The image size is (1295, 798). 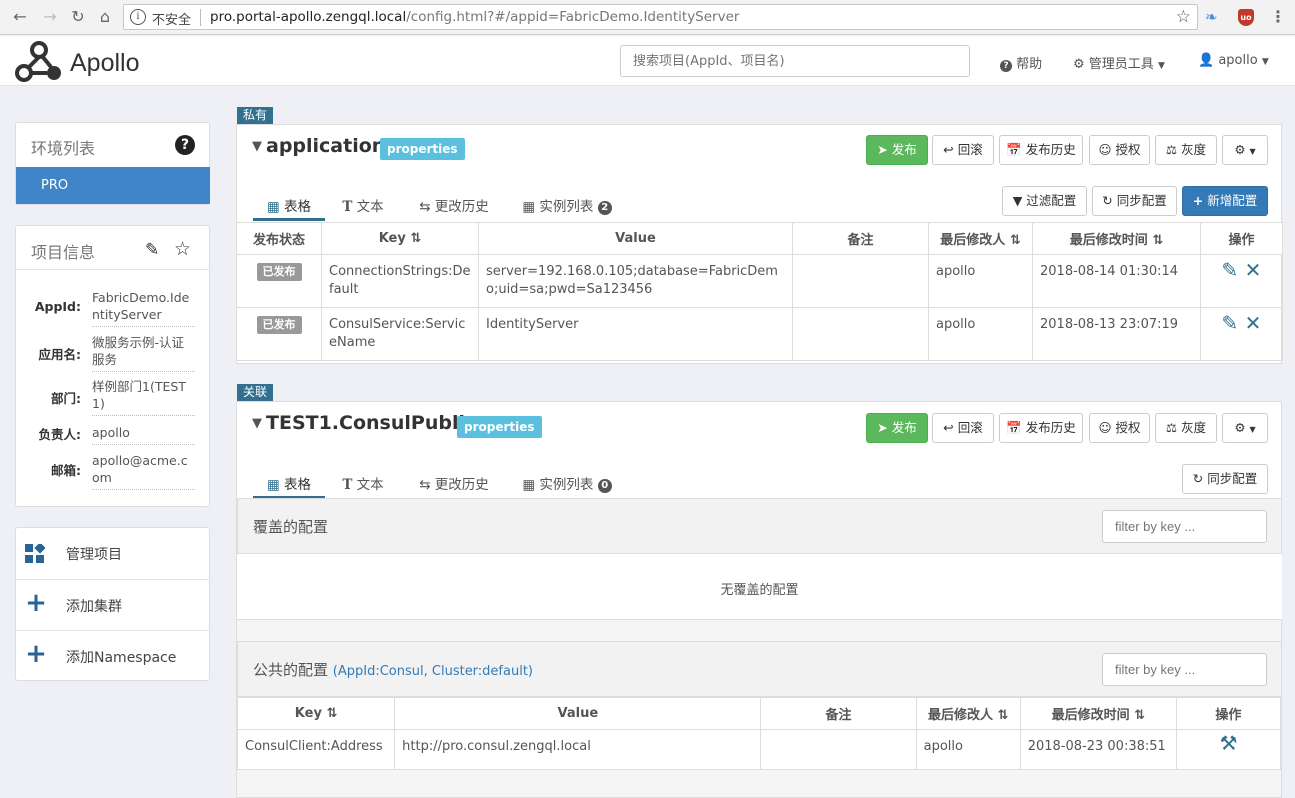 I want to click on caret-down-icon: ▼, so click(x=1265, y=62).